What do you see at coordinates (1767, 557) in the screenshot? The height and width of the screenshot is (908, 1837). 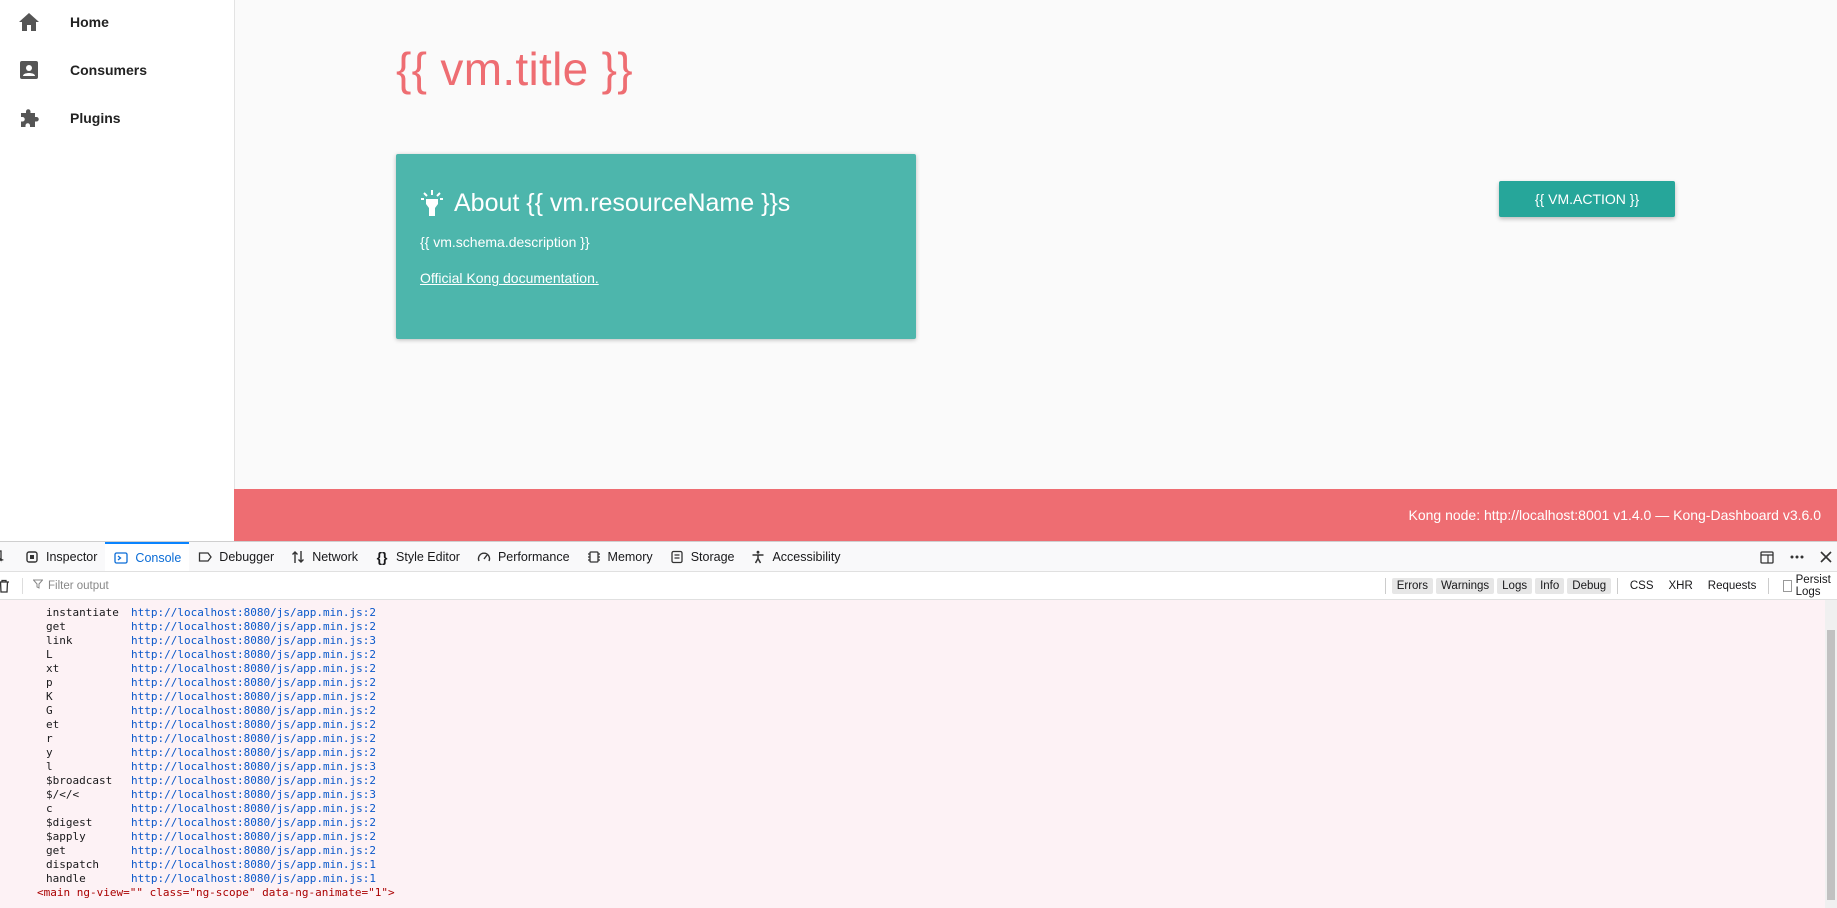 I see `dock-toggle-icon` at bounding box center [1767, 557].